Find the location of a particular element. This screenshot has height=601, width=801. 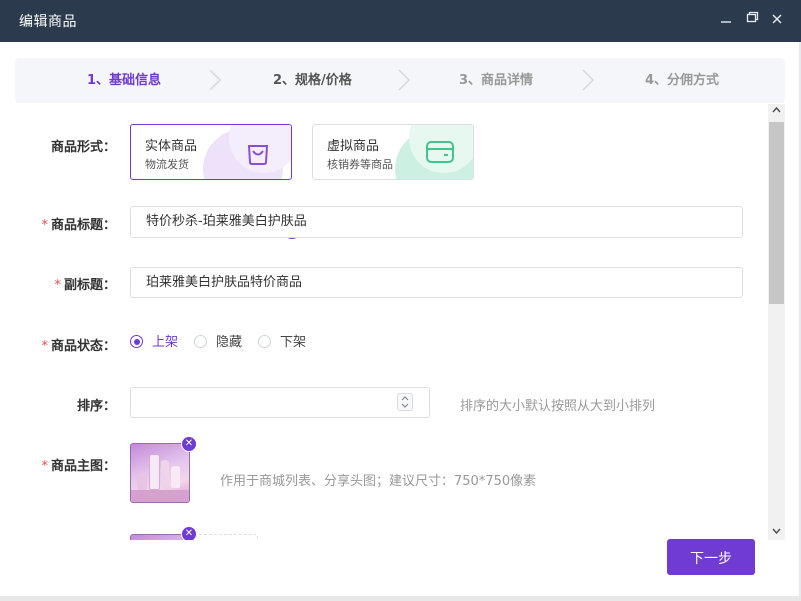

upload-image-slot is located at coordinates (227, 537).